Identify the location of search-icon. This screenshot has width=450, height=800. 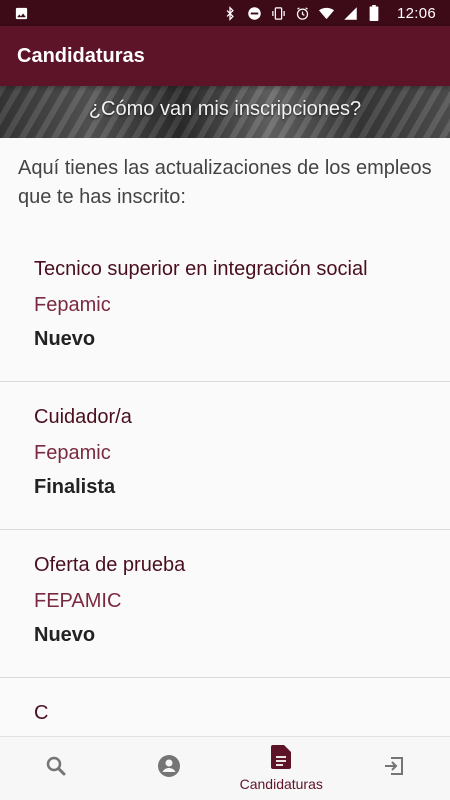
(56, 768).